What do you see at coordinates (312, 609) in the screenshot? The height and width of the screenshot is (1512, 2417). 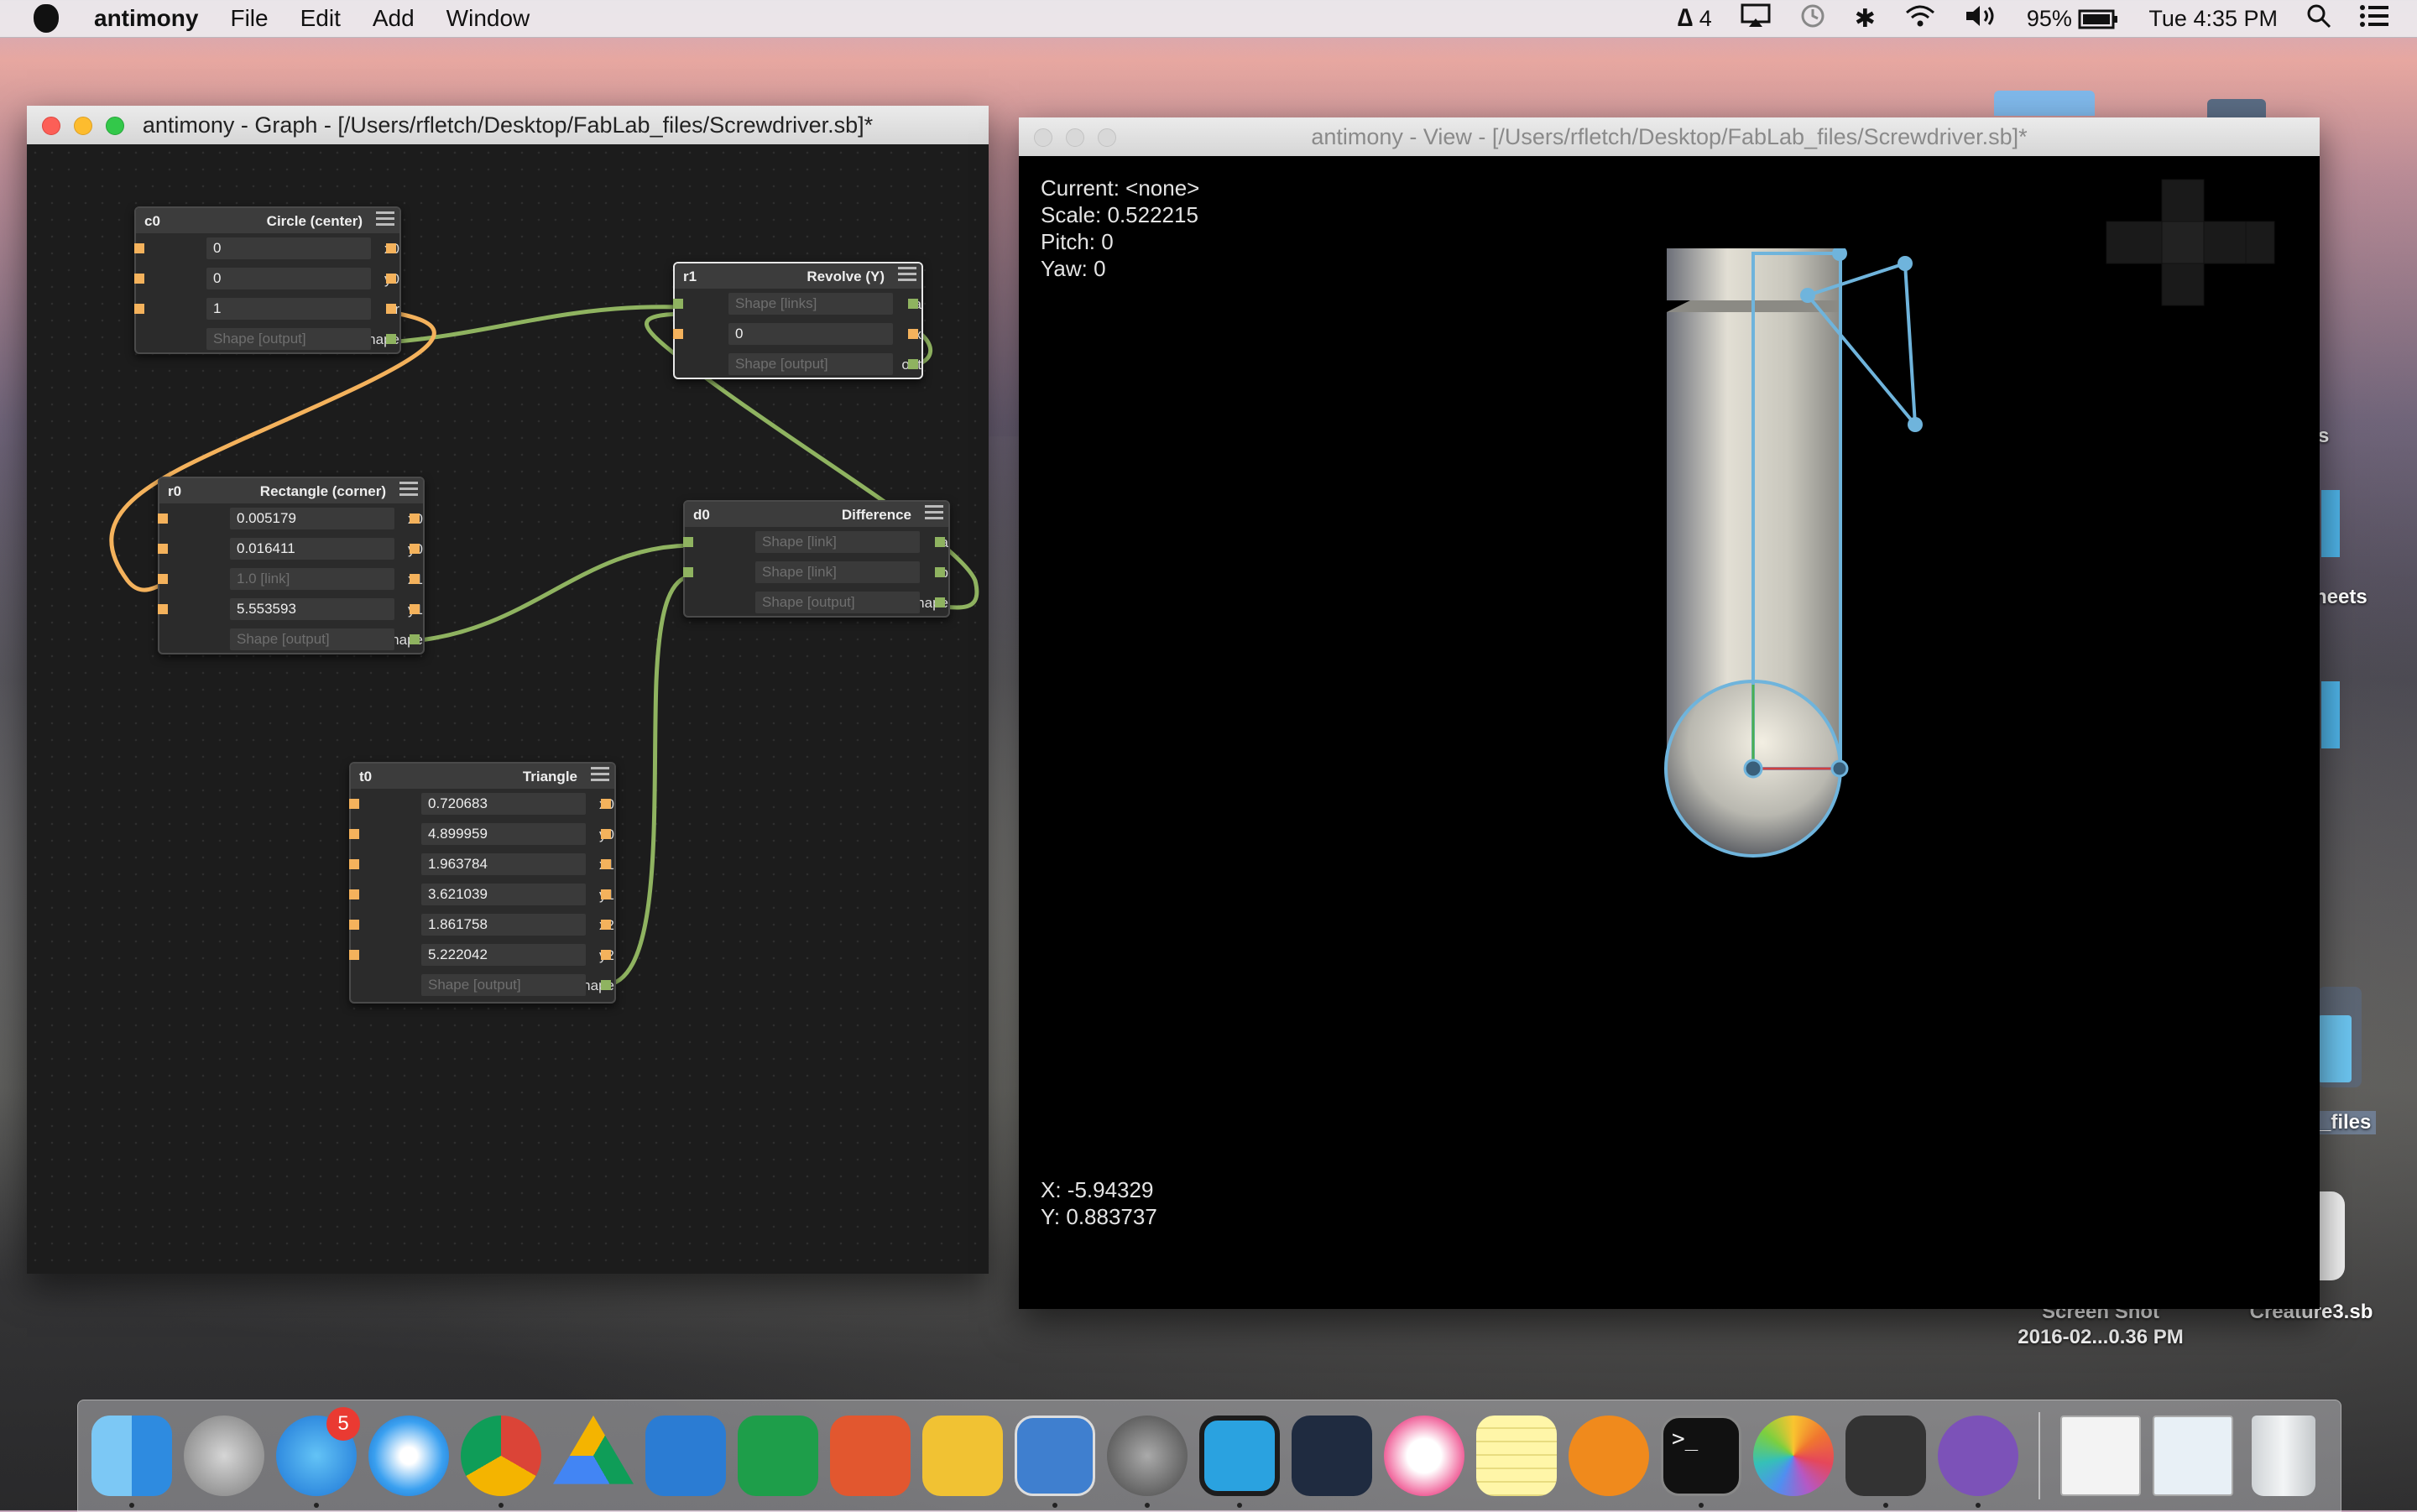 I see `value-field: 5.553593` at bounding box center [312, 609].